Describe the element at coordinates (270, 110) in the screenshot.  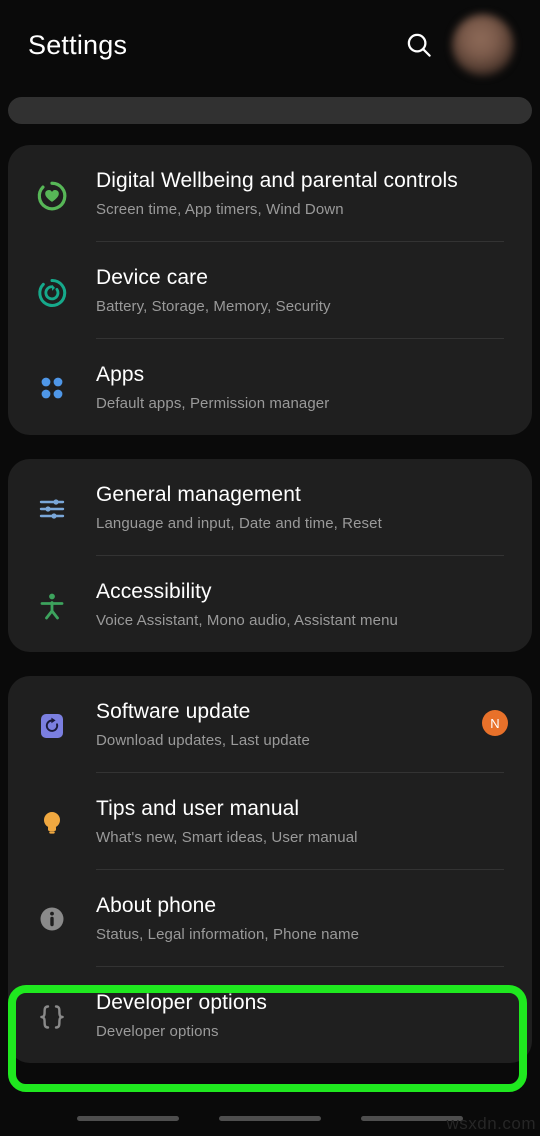
I see `scrolled-partial-card` at that location.